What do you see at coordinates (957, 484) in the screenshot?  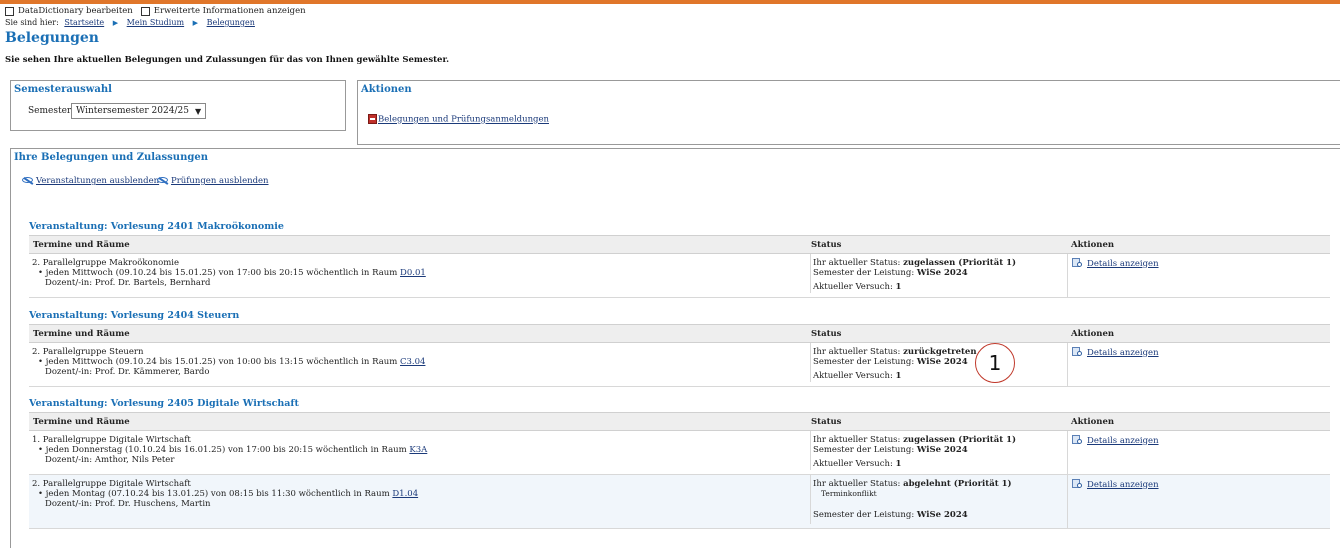 I see `status-value: abgelehnt (Priorität 1)` at bounding box center [957, 484].